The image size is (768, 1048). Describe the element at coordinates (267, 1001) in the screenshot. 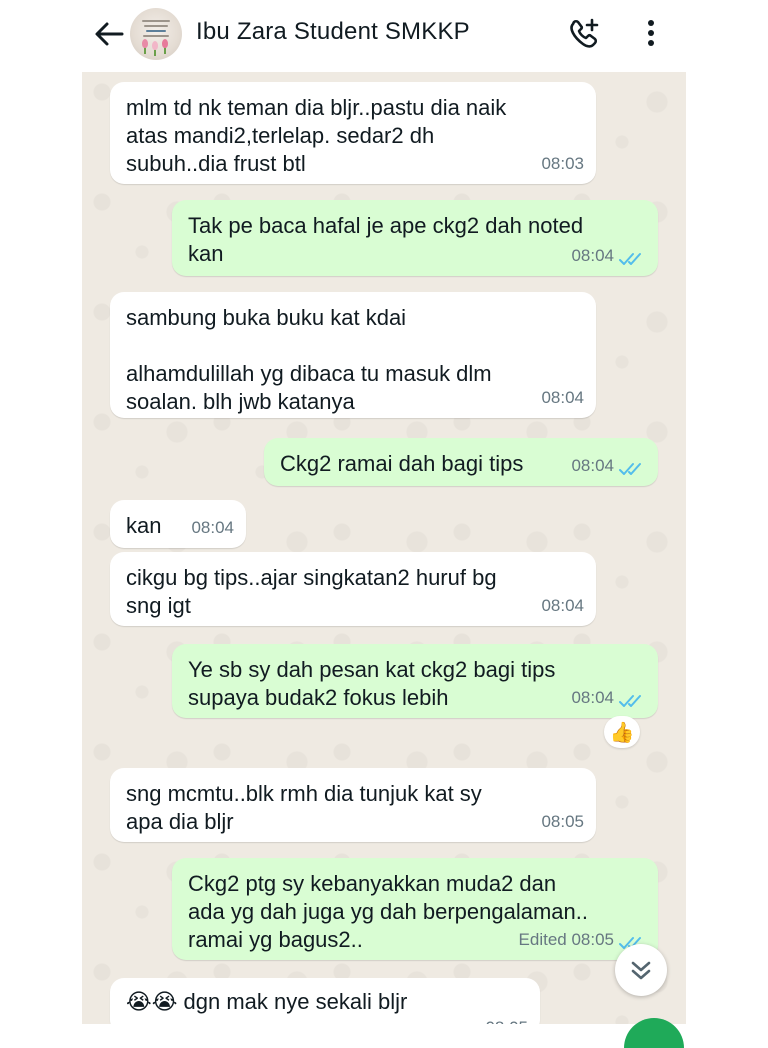

I see `message-text: 😭😭 dgn mak nye sekali bljr` at that location.